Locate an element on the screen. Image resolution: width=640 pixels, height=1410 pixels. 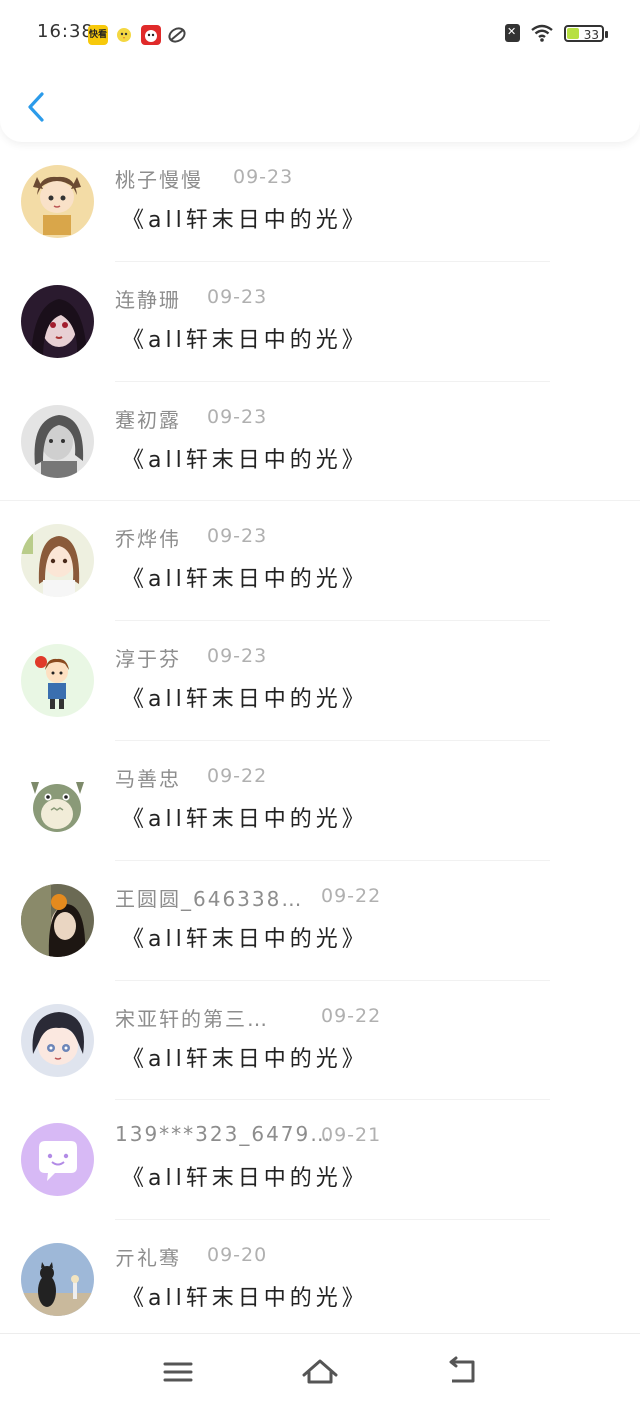
wifi-icon is located at coordinates (542, 33).